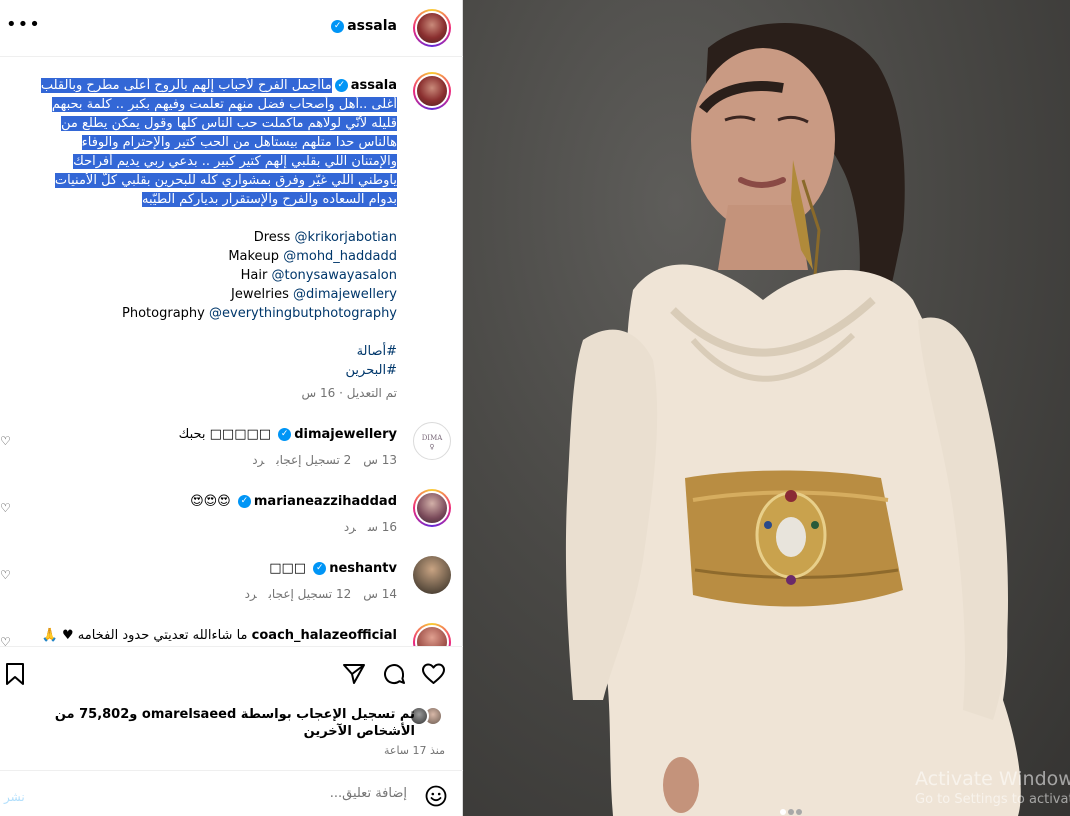 Image resolution: width=1070 pixels, height=816 pixels. I want to click on hashtag-link: #أصالة, so click(371, 351).